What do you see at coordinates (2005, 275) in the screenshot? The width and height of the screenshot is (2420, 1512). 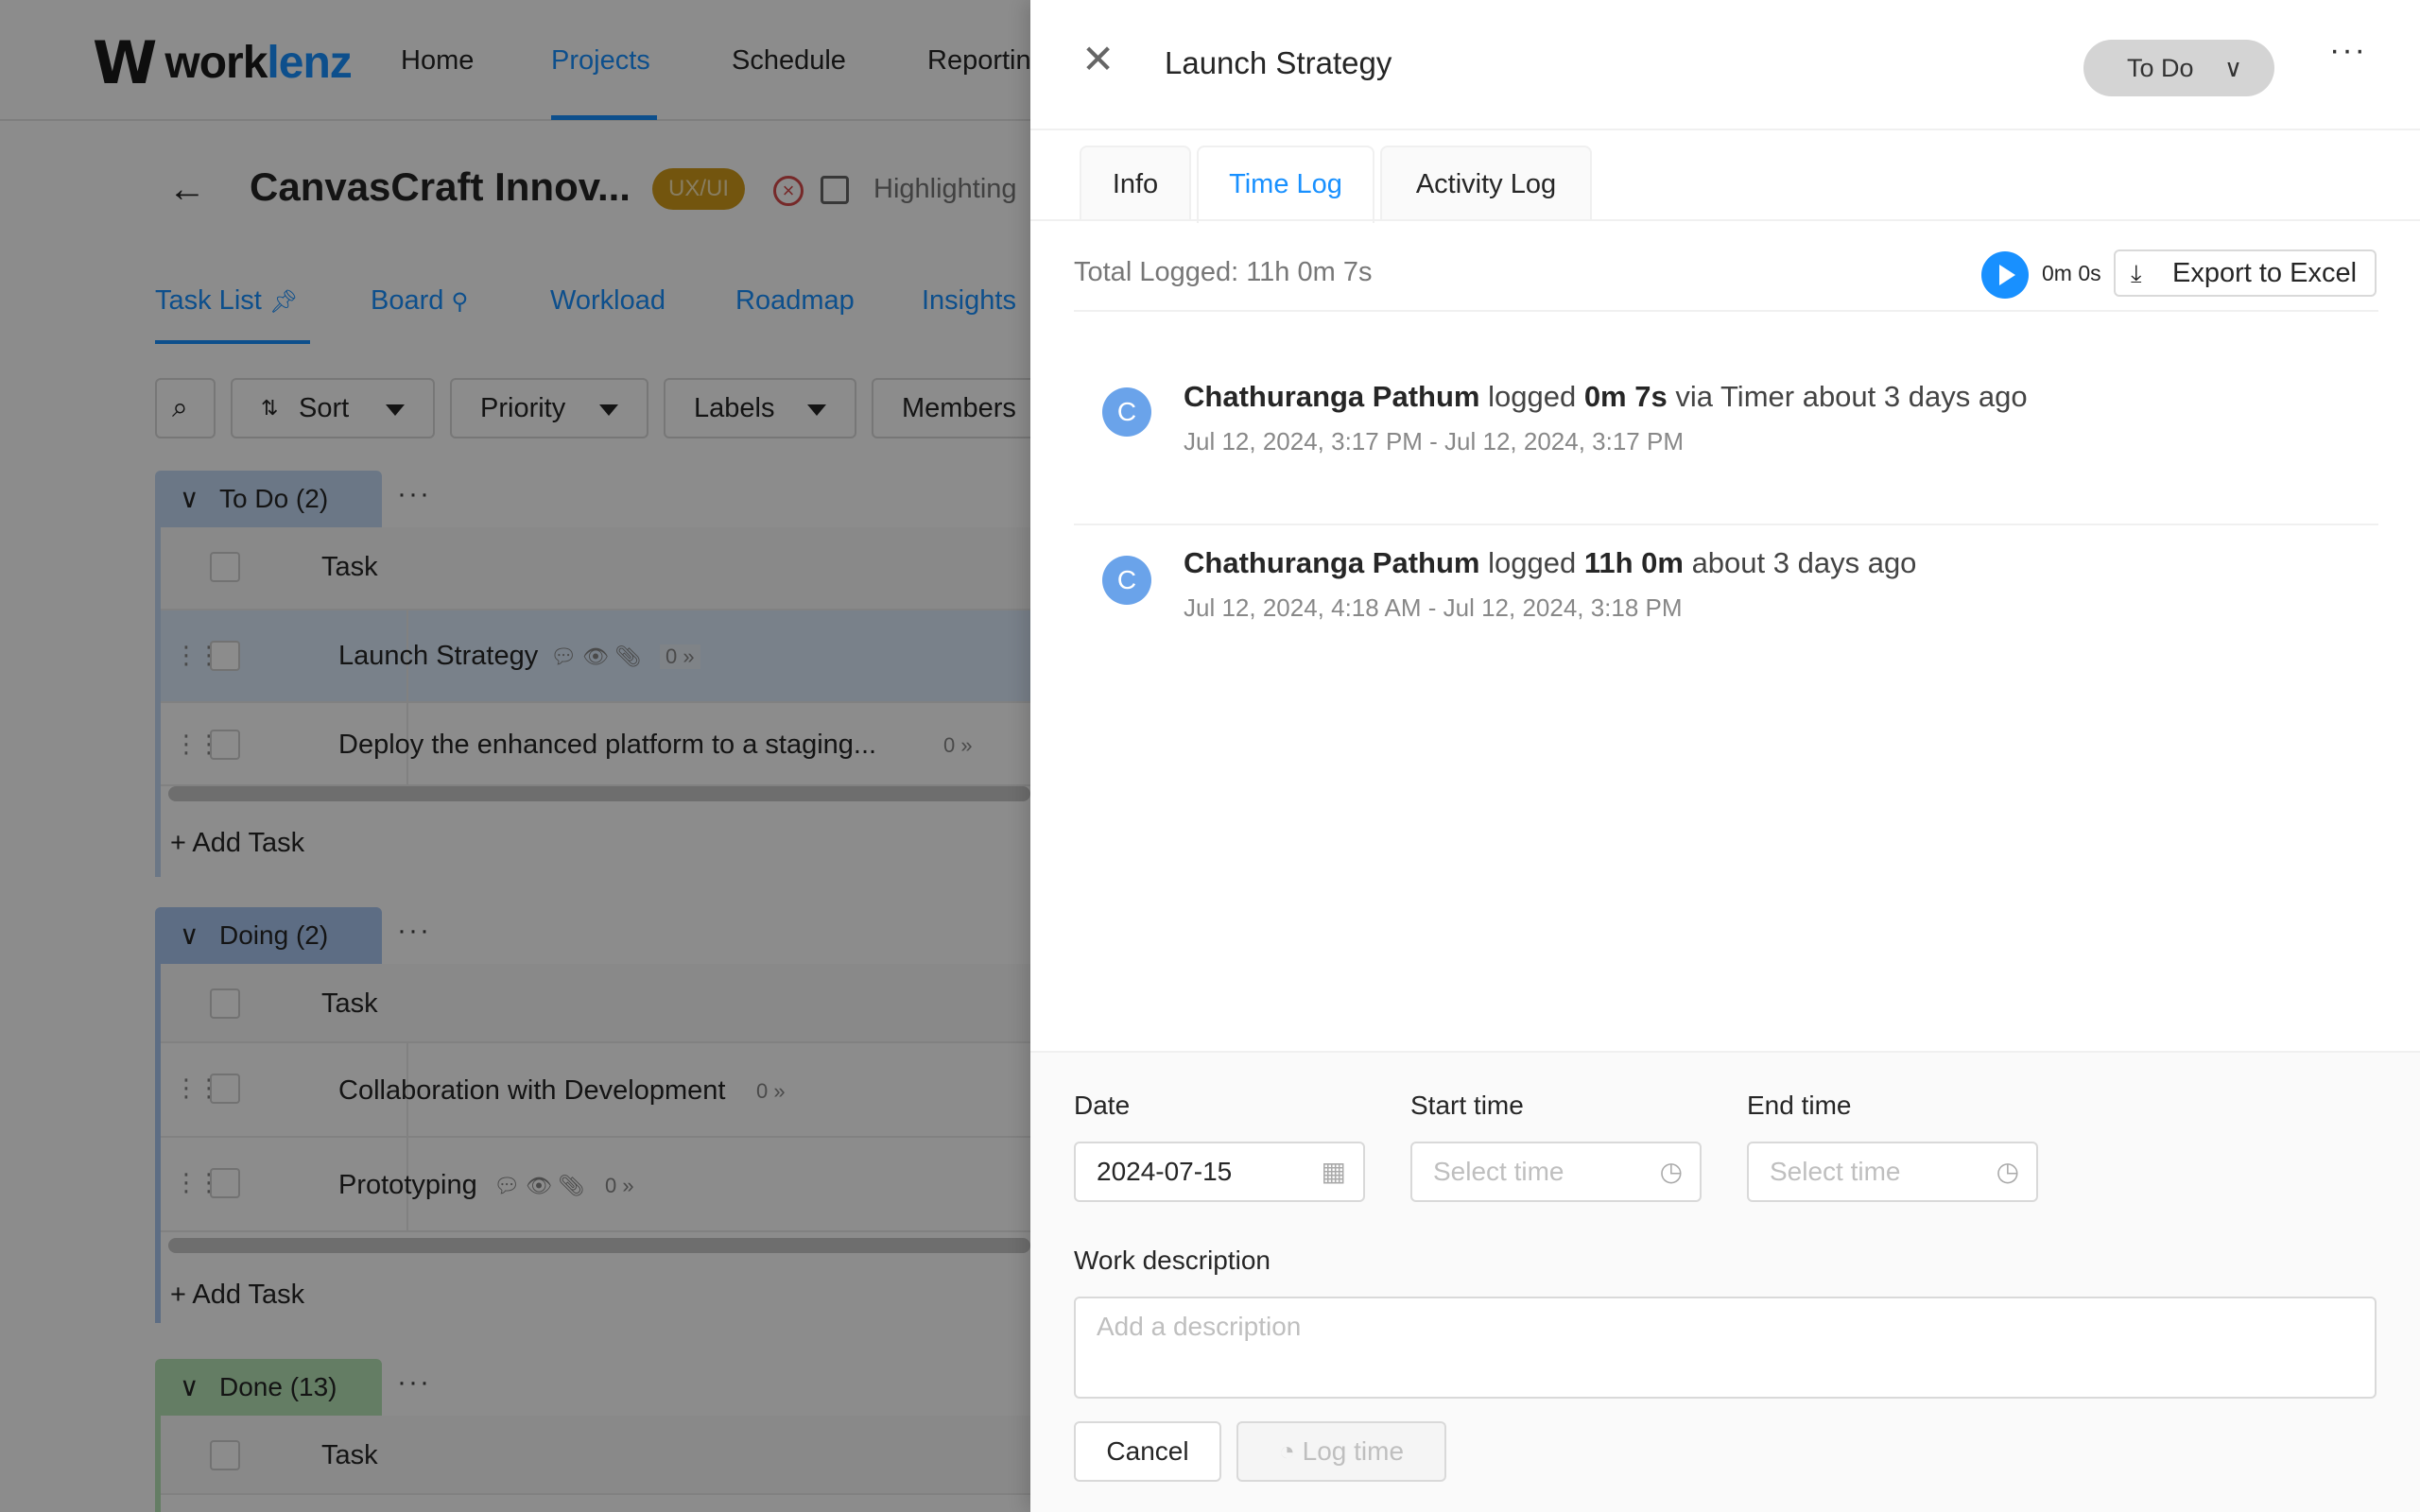 I see `play-timer-icon` at bounding box center [2005, 275].